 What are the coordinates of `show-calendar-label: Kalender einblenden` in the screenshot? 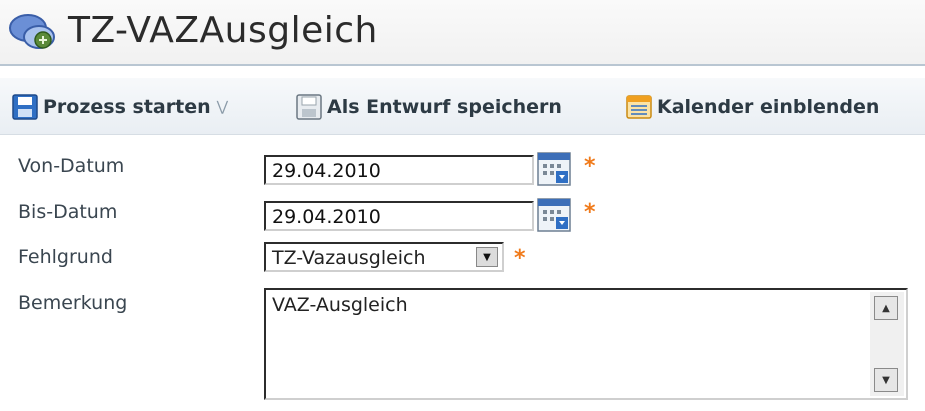 It's located at (768, 107).